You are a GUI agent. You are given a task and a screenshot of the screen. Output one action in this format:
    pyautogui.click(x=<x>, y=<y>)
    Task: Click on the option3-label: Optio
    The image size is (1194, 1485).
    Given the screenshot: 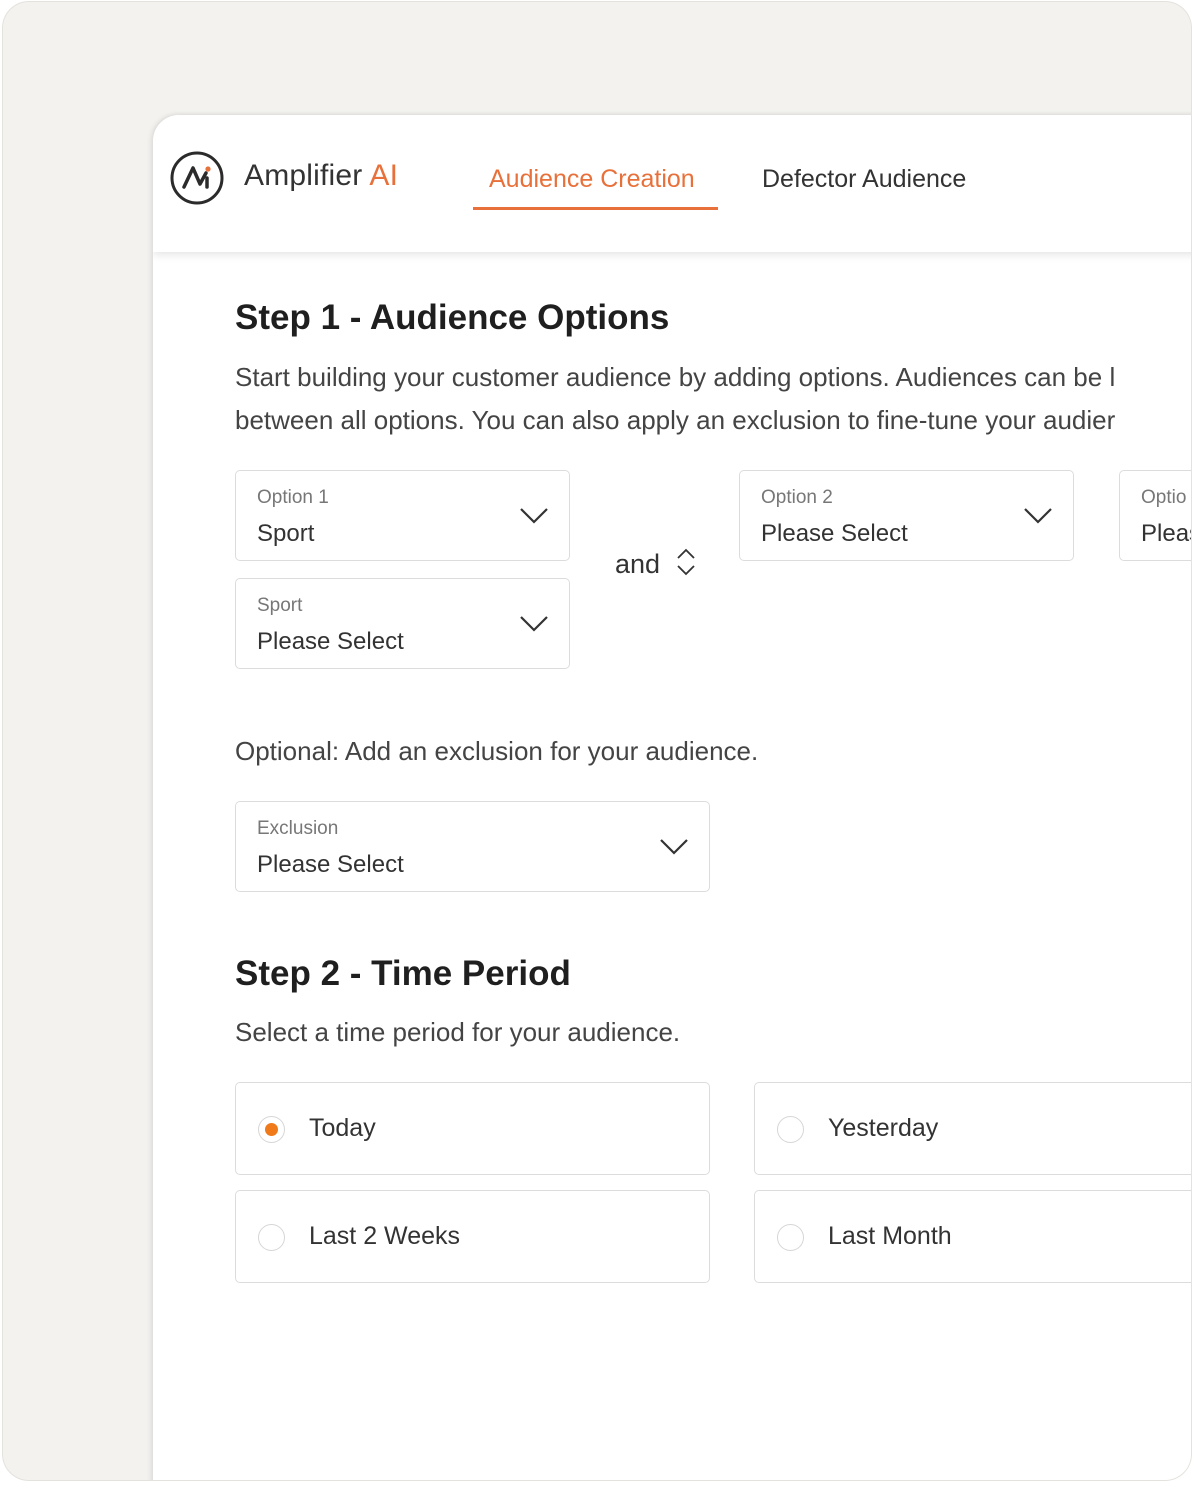 What is the action you would take?
    pyautogui.click(x=1164, y=497)
    